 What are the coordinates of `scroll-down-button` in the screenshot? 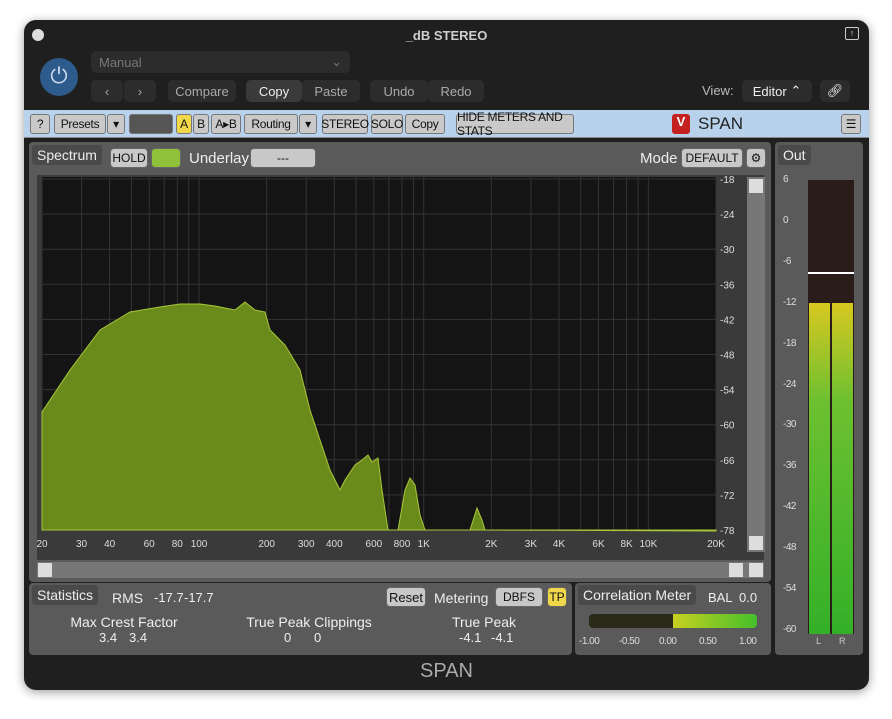 It's located at (756, 543).